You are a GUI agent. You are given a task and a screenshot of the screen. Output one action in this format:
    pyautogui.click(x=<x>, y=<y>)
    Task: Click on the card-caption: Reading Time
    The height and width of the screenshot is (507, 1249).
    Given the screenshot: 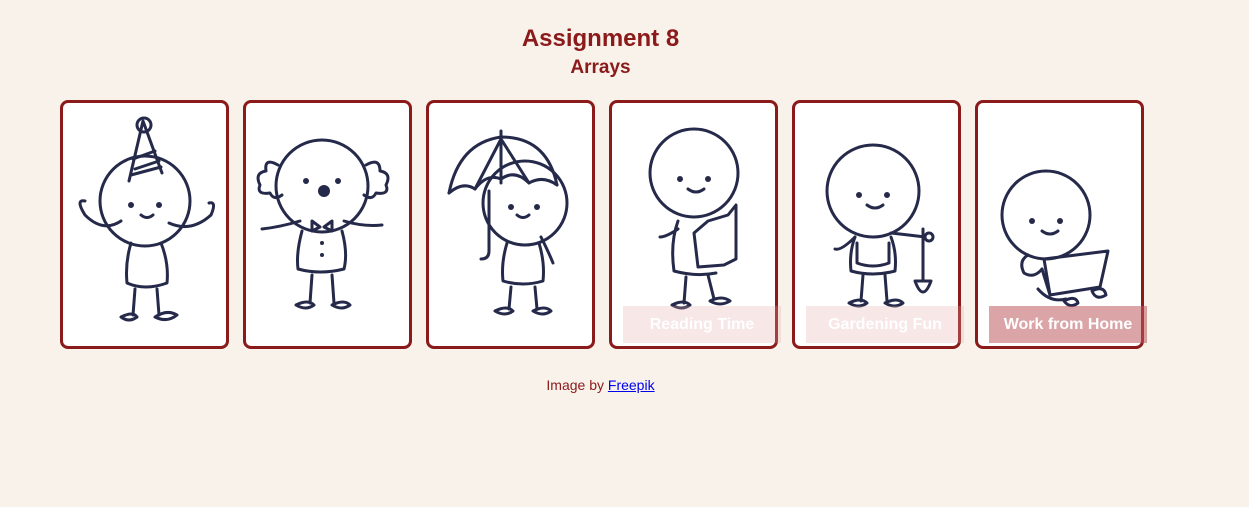 What is the action you would take?
    pyautogui.click(x=702, y=324)
    